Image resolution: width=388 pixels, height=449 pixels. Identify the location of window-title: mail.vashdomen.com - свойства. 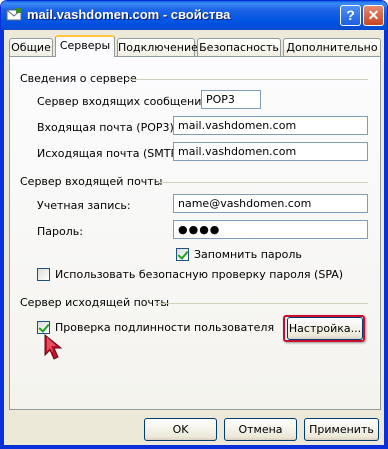
(129, 14).